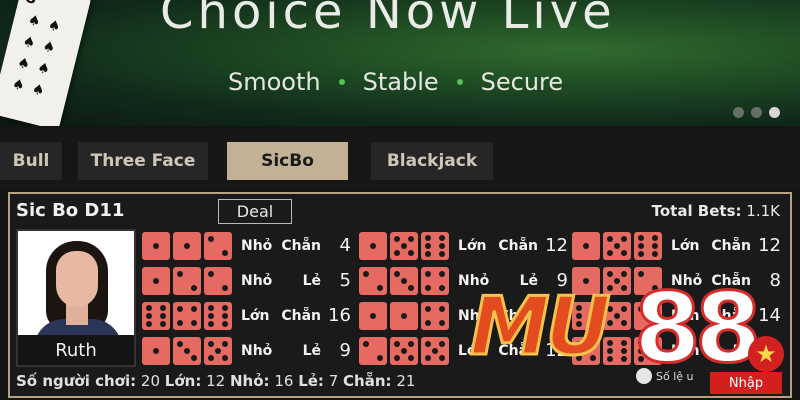  I want to click on table-name: Sic Bo D11, so click(70, 210).